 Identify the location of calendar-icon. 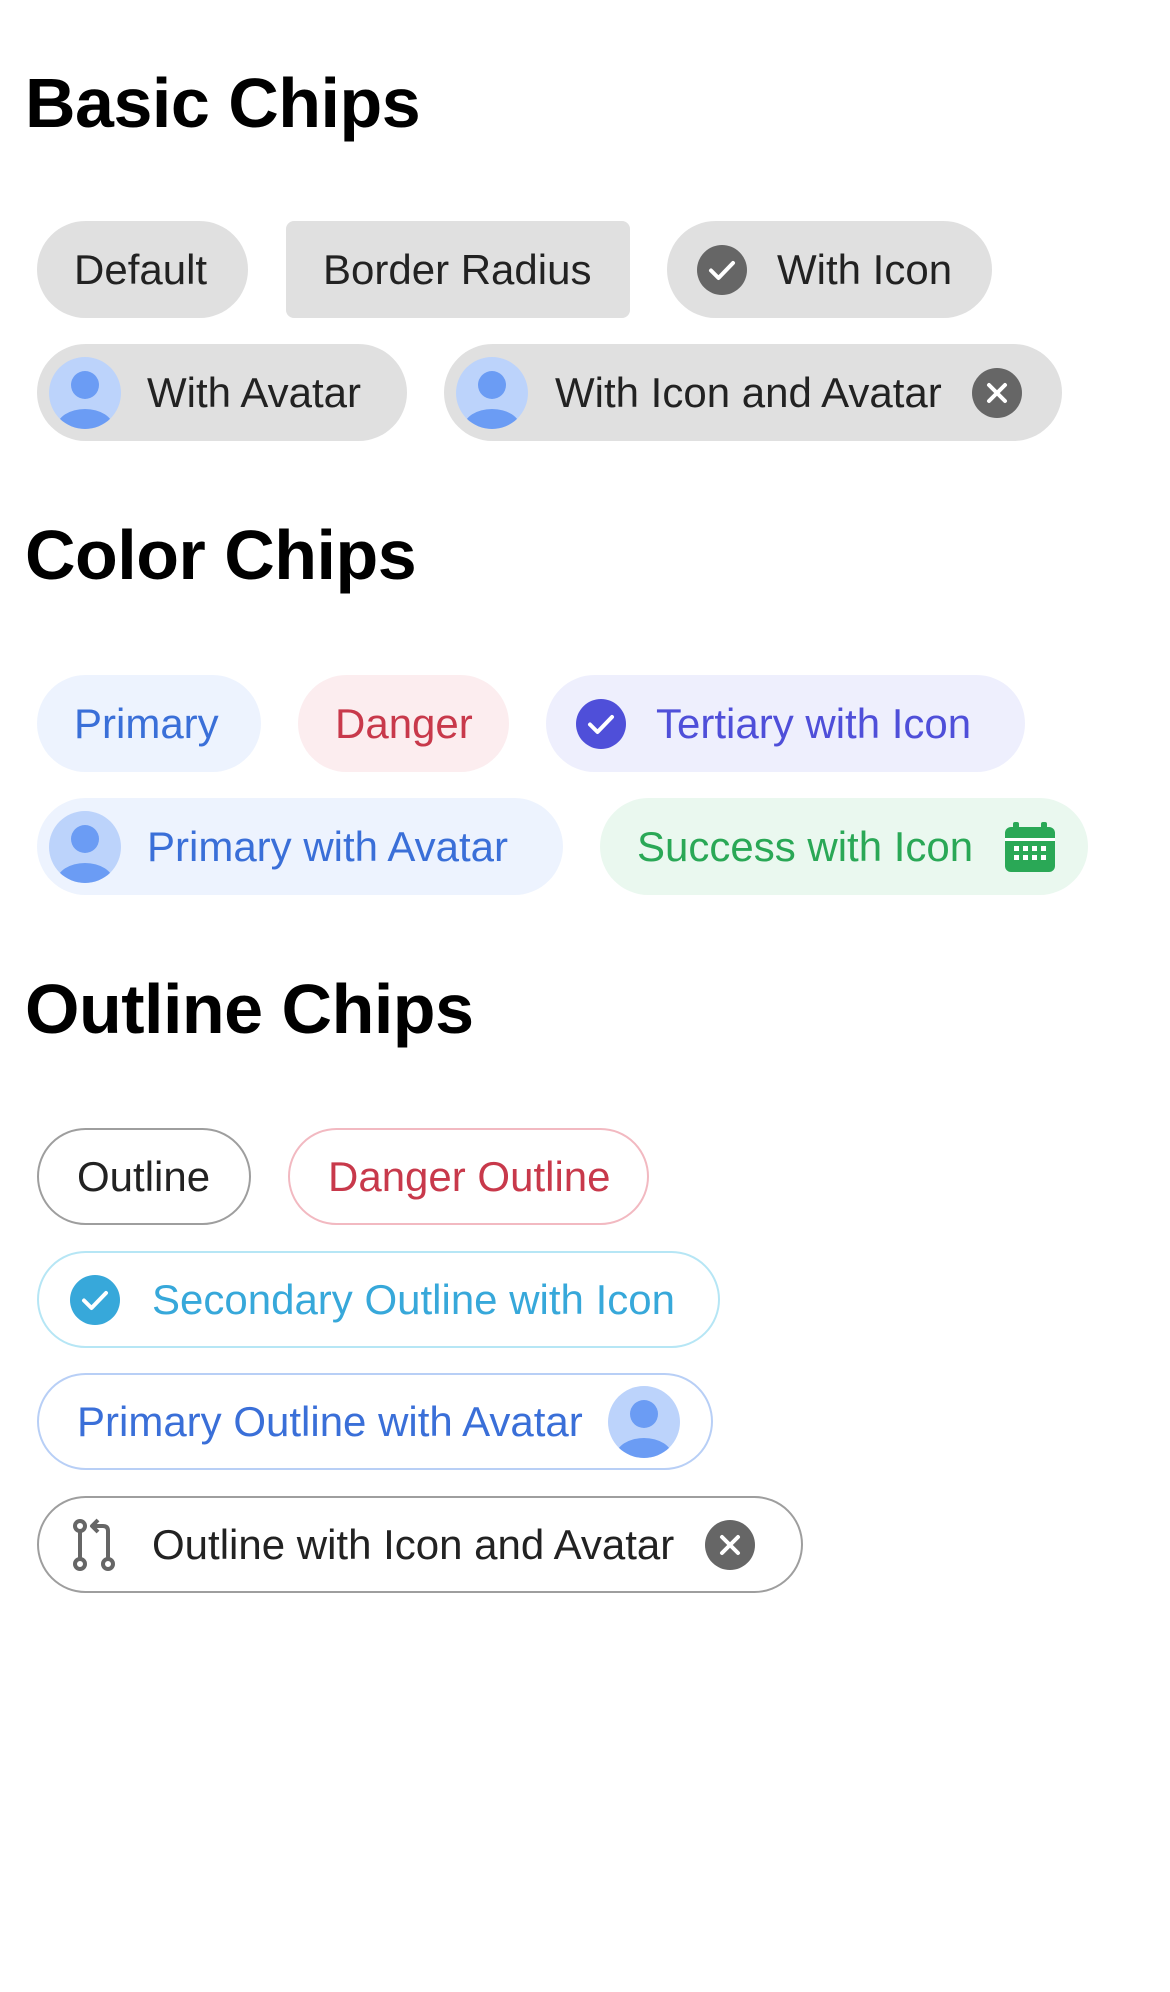
(1030, 847).